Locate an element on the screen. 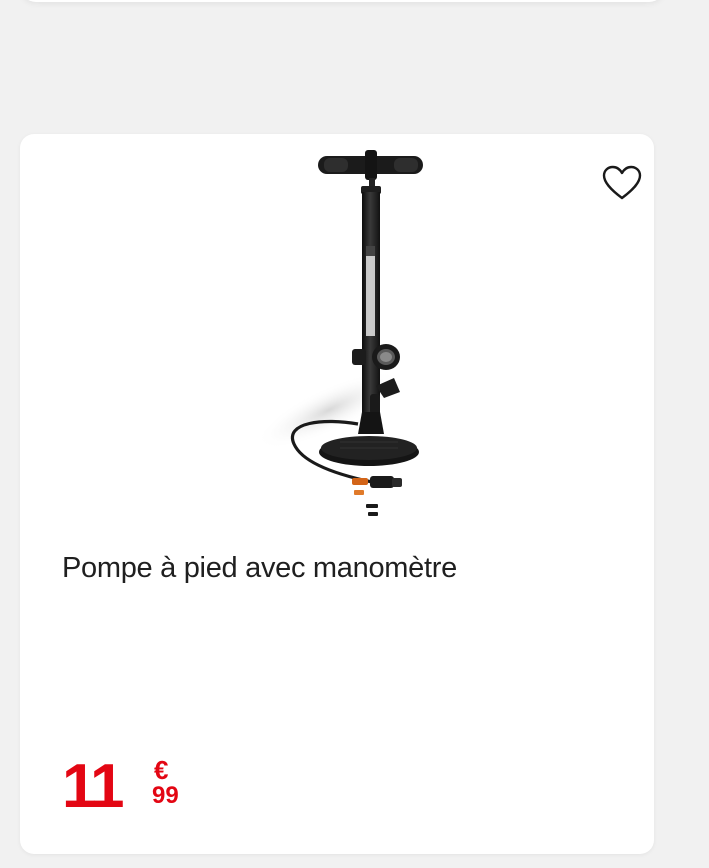 The height and width of the screenshot is (868, 709). floor-pump-image is located at coordinates (354, 332).